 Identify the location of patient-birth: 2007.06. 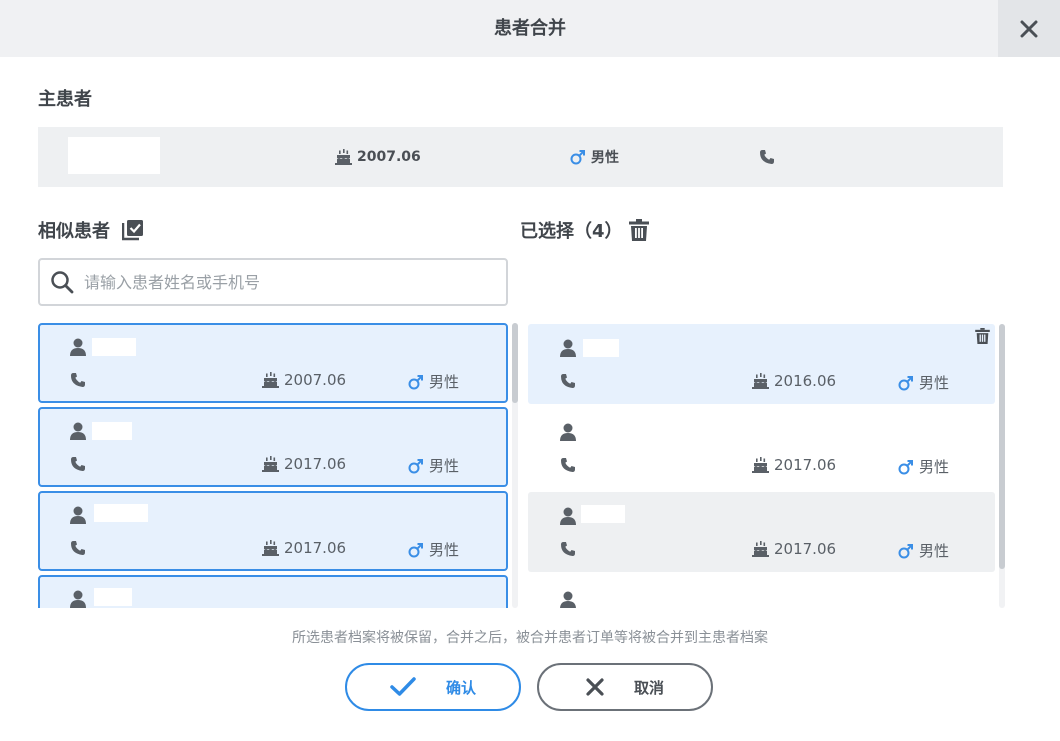
(304, 380).